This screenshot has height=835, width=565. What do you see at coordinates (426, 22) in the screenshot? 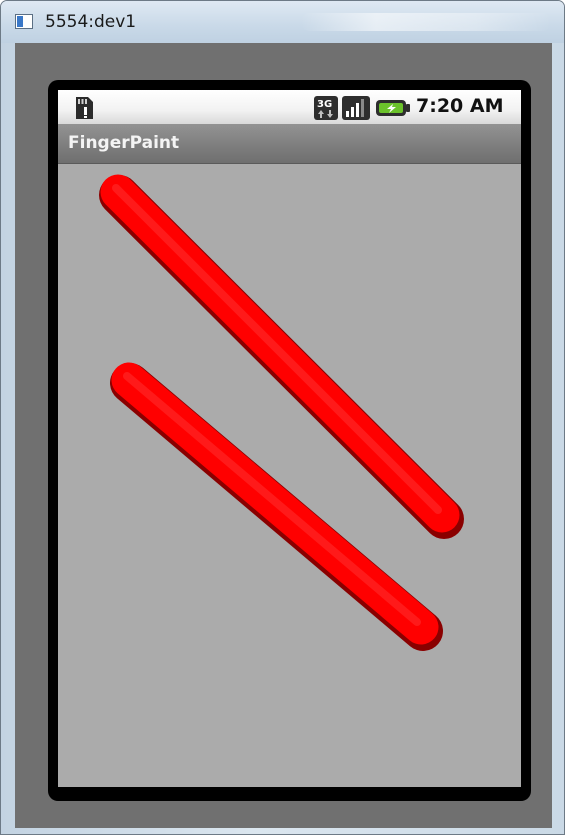
I see `titlebar-glass-reflection` at bounding box center [426, 22].